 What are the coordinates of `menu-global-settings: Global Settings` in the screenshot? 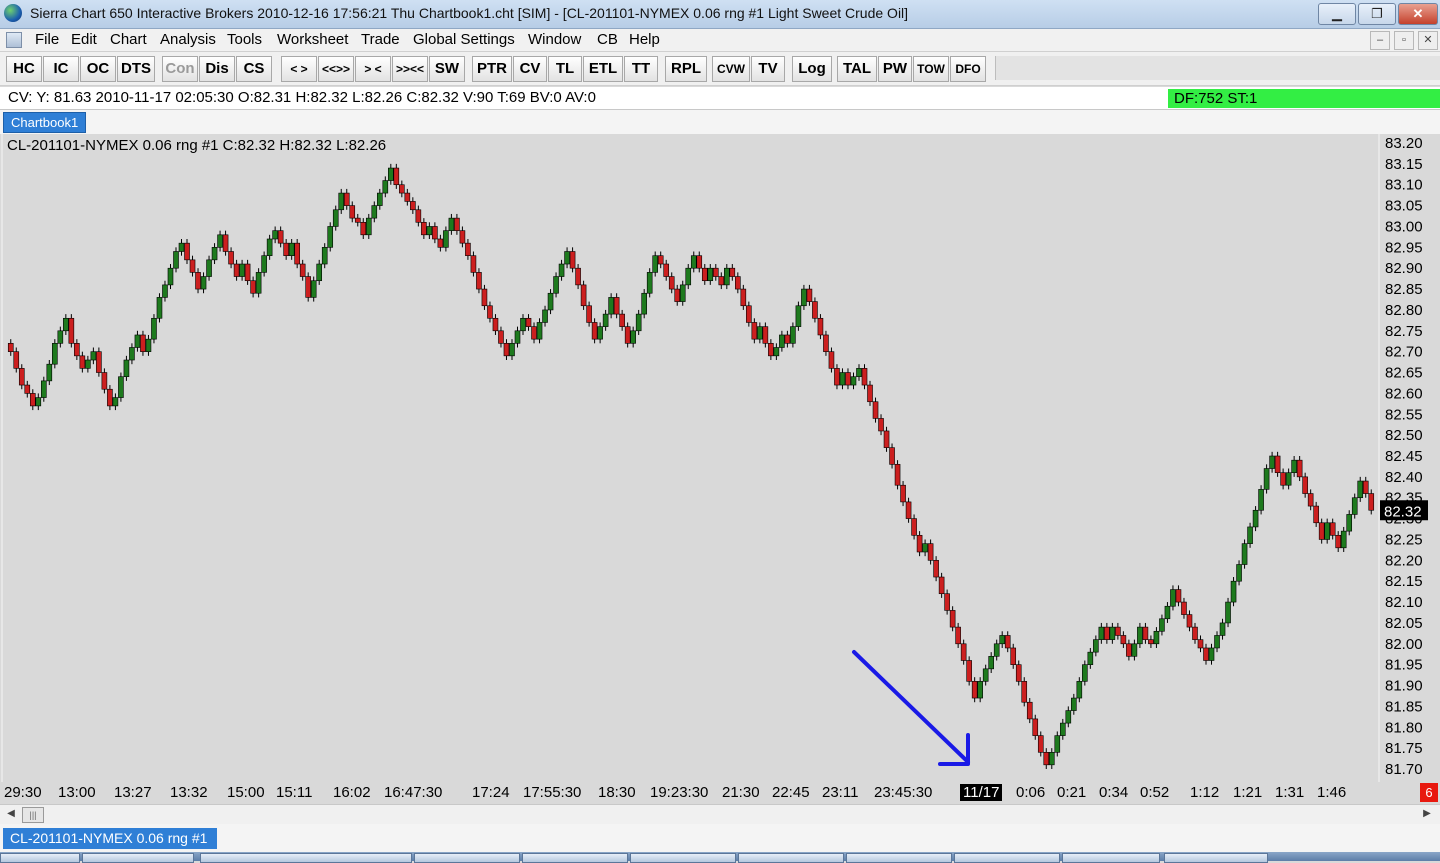 It's located at (464, 39).